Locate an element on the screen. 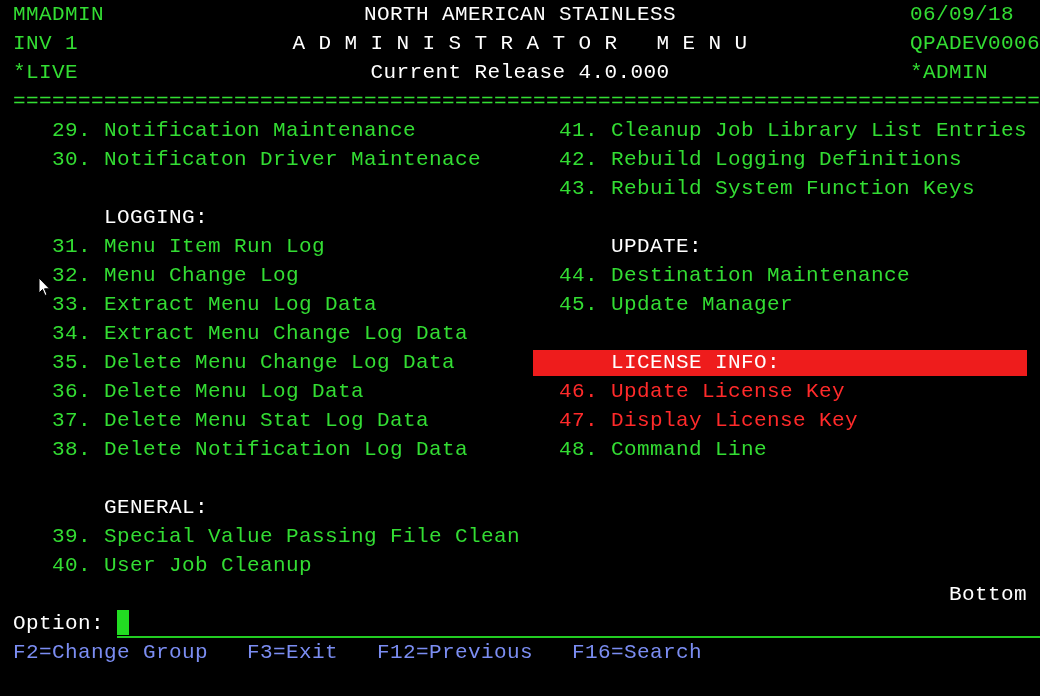  option-number: 44. is located at coordinates (578, 275).